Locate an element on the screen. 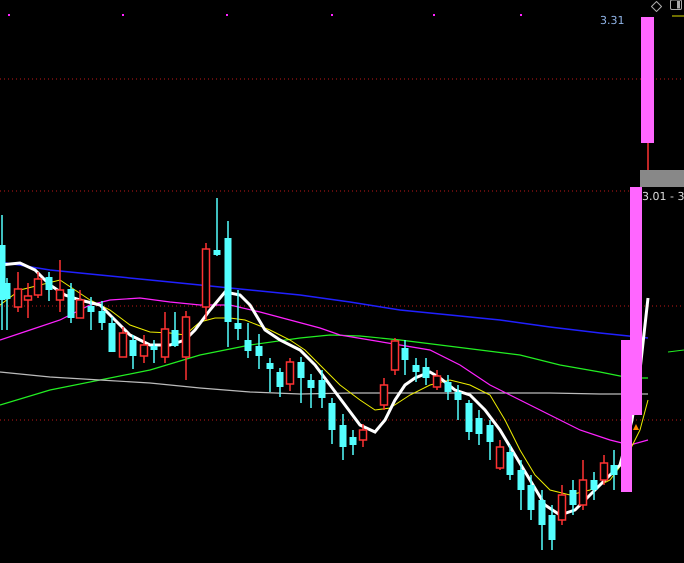  diamond-icon is located at coordinates (656, 6).